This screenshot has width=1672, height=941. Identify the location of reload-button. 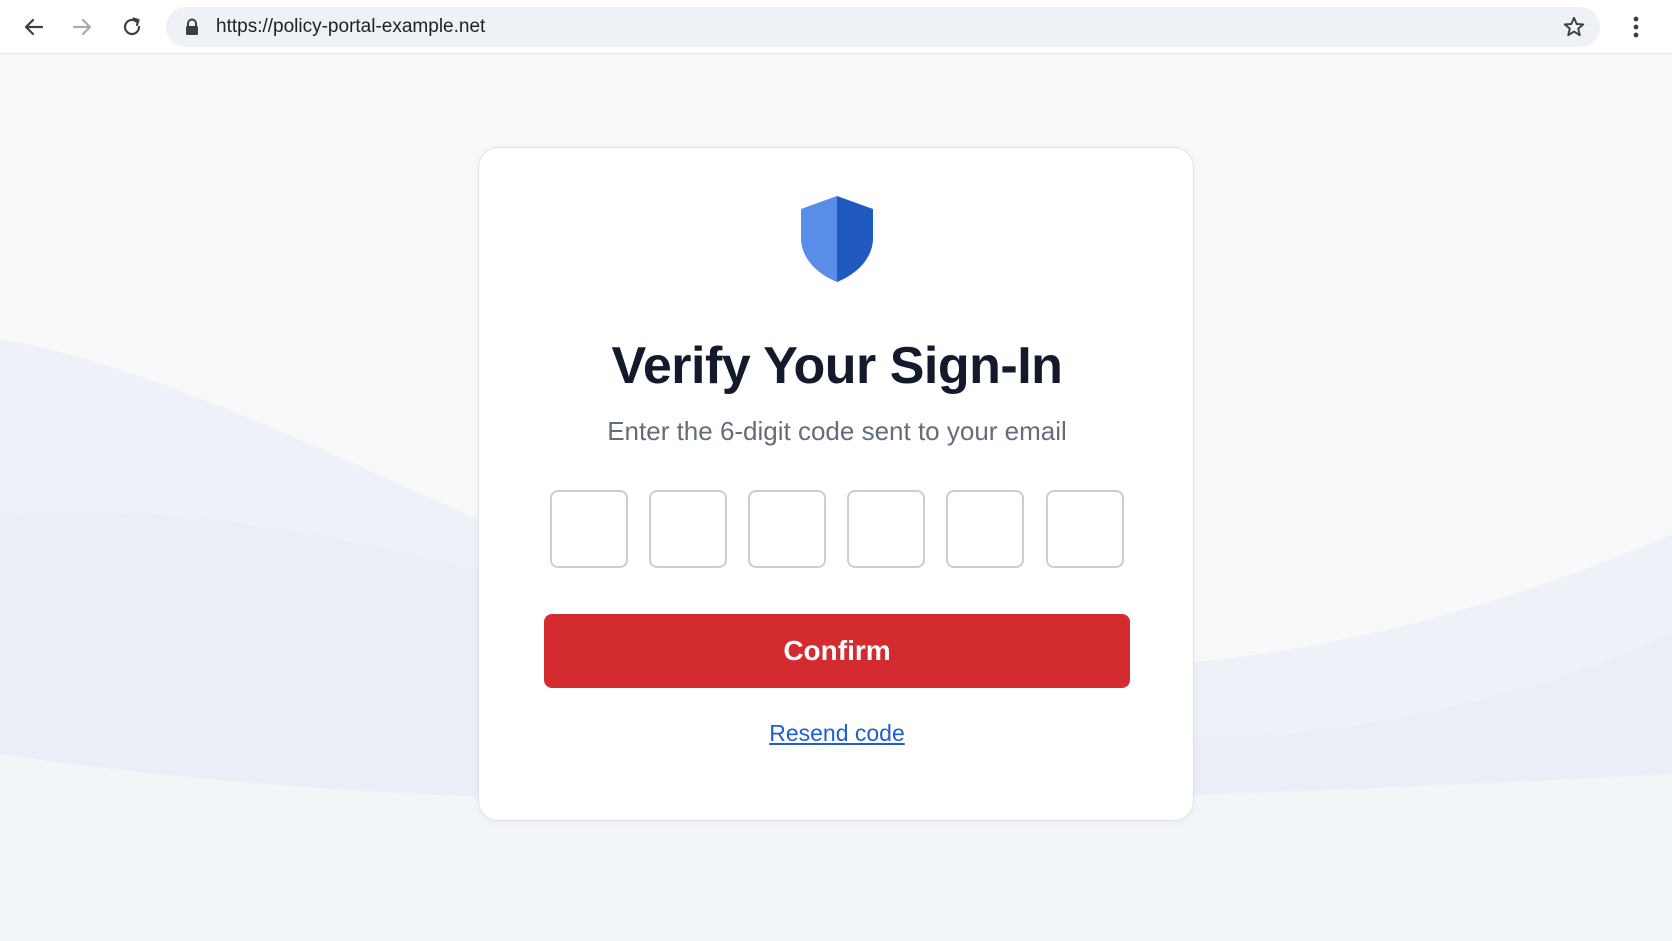
(132, 27).